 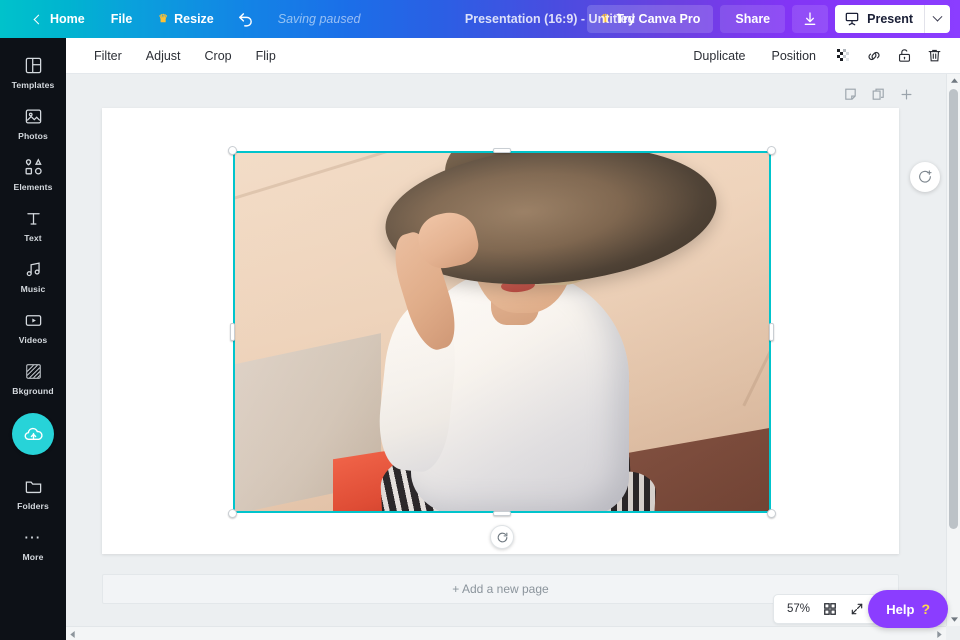 What do you see at coordinates (72, 633) in the screenshot?
I see `scroll-left-arrow` at bounding box center [72, 633].